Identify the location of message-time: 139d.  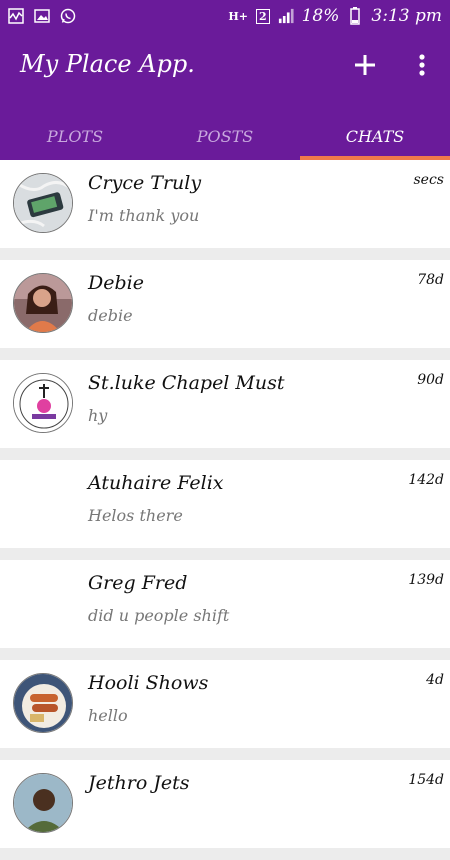
(426, 580).